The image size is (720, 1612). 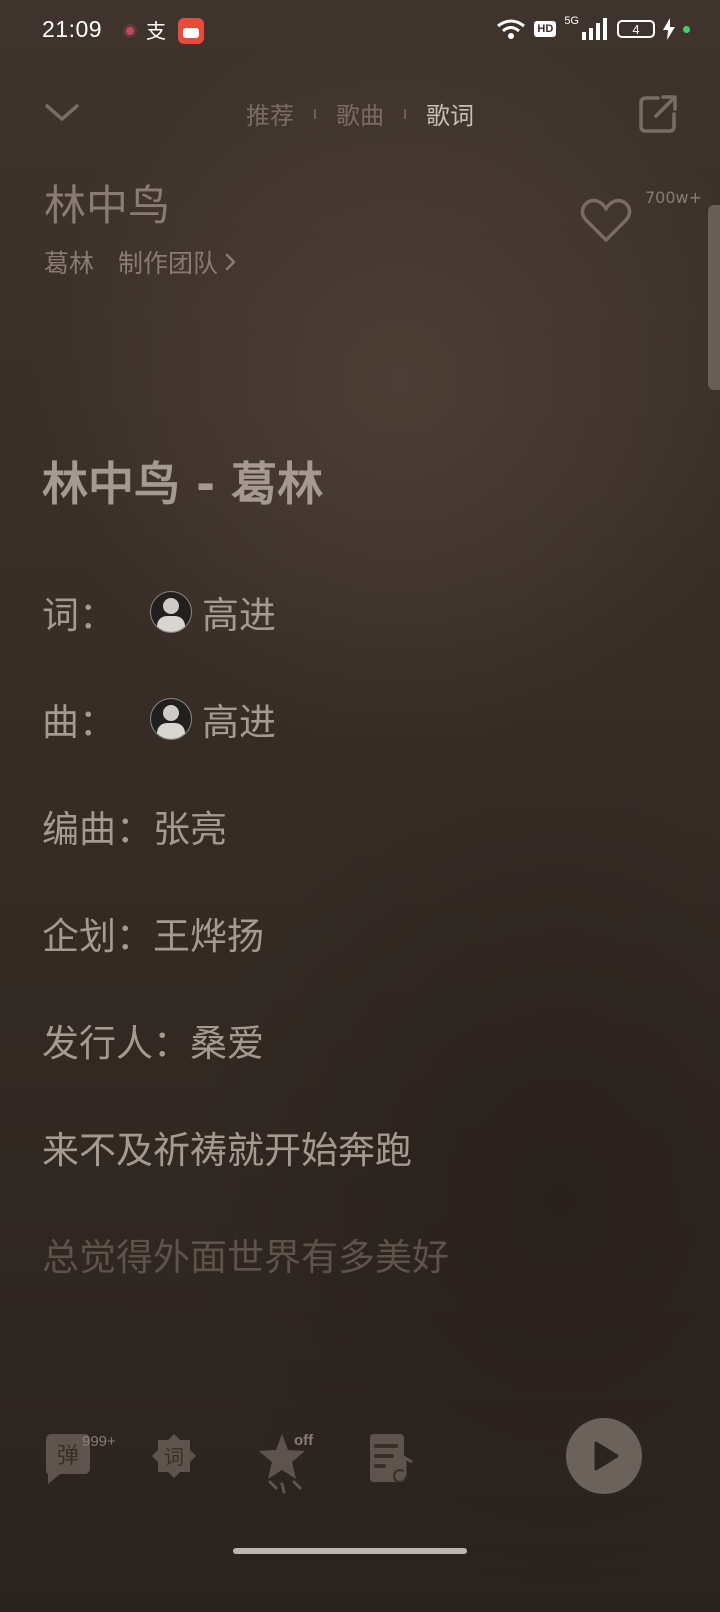 I want to click on app-notification-icon, so click(x=191, y=31).